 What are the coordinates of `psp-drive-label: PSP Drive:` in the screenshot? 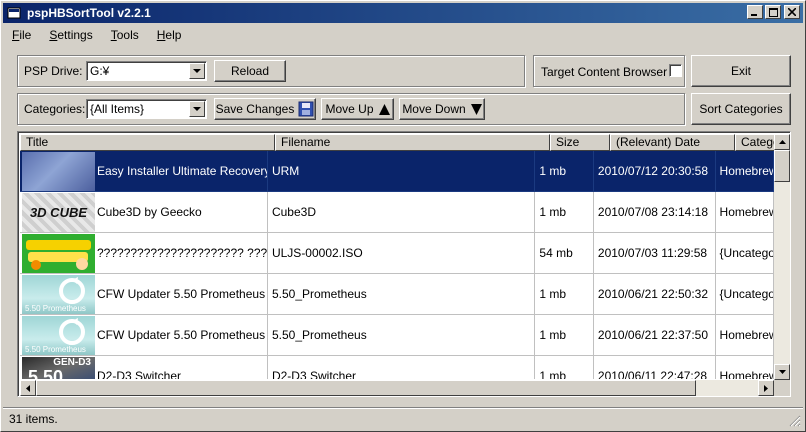 It's located at (53, 71).